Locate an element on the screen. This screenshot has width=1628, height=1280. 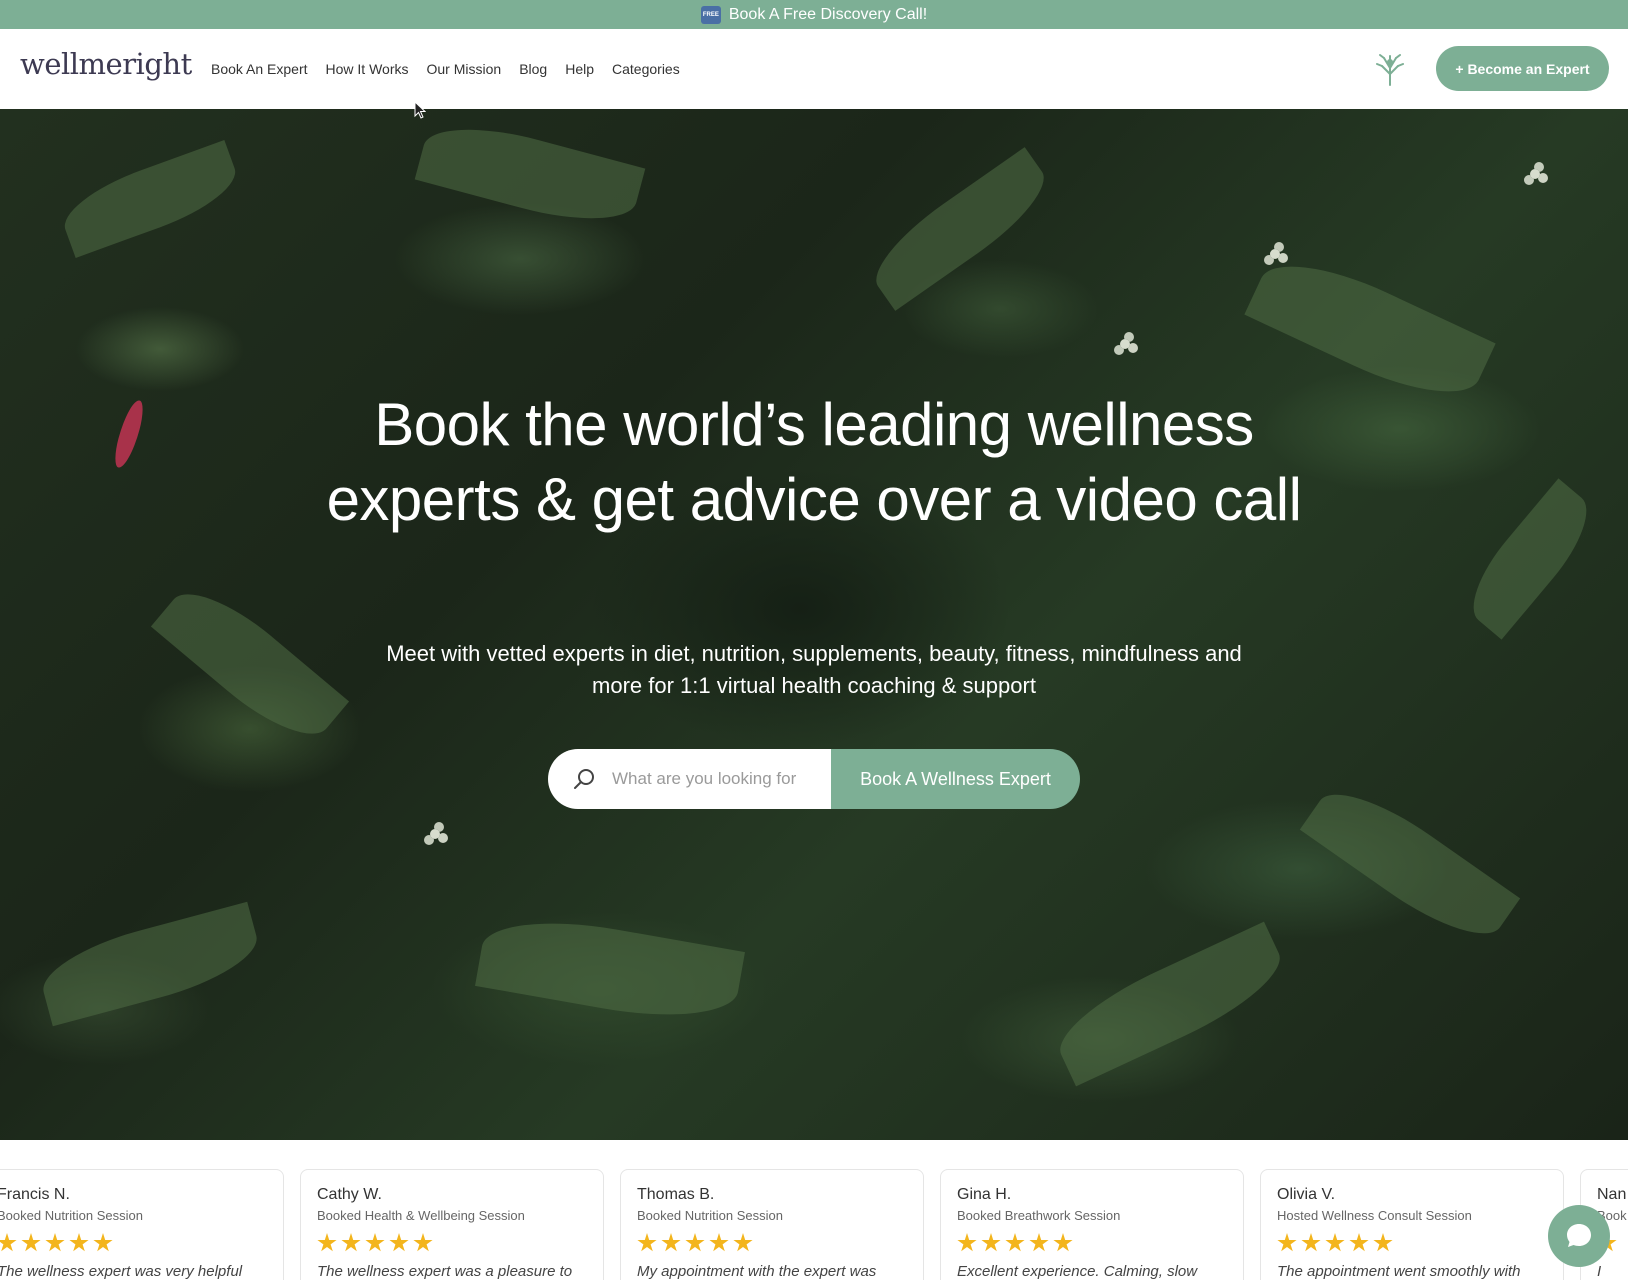
review-session: Booked Breathwork Session is located at coordinates (1039, 1215).